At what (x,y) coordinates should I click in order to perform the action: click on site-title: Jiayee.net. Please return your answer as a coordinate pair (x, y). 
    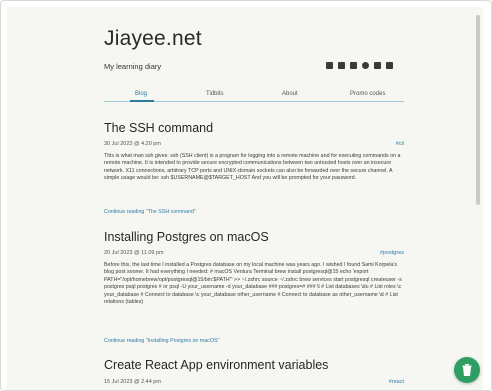
    Looking at the image, I should click on (153, 39).